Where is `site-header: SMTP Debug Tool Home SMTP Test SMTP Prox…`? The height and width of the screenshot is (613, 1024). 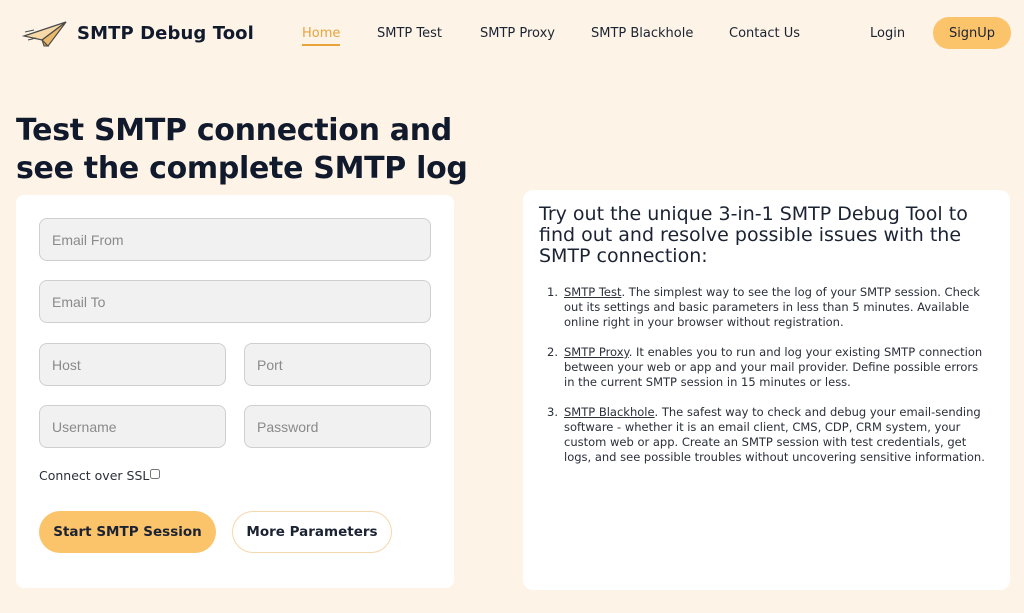 site-header: SMTP Debug Tool Home SMTP Test SMTP Prox… is located at coordinates (512, 33).